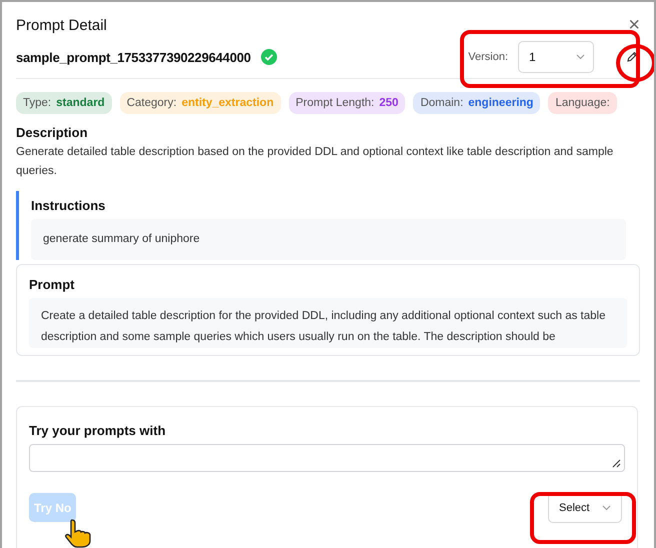  I want to click on resize-handle-icon, so click(616, 463).